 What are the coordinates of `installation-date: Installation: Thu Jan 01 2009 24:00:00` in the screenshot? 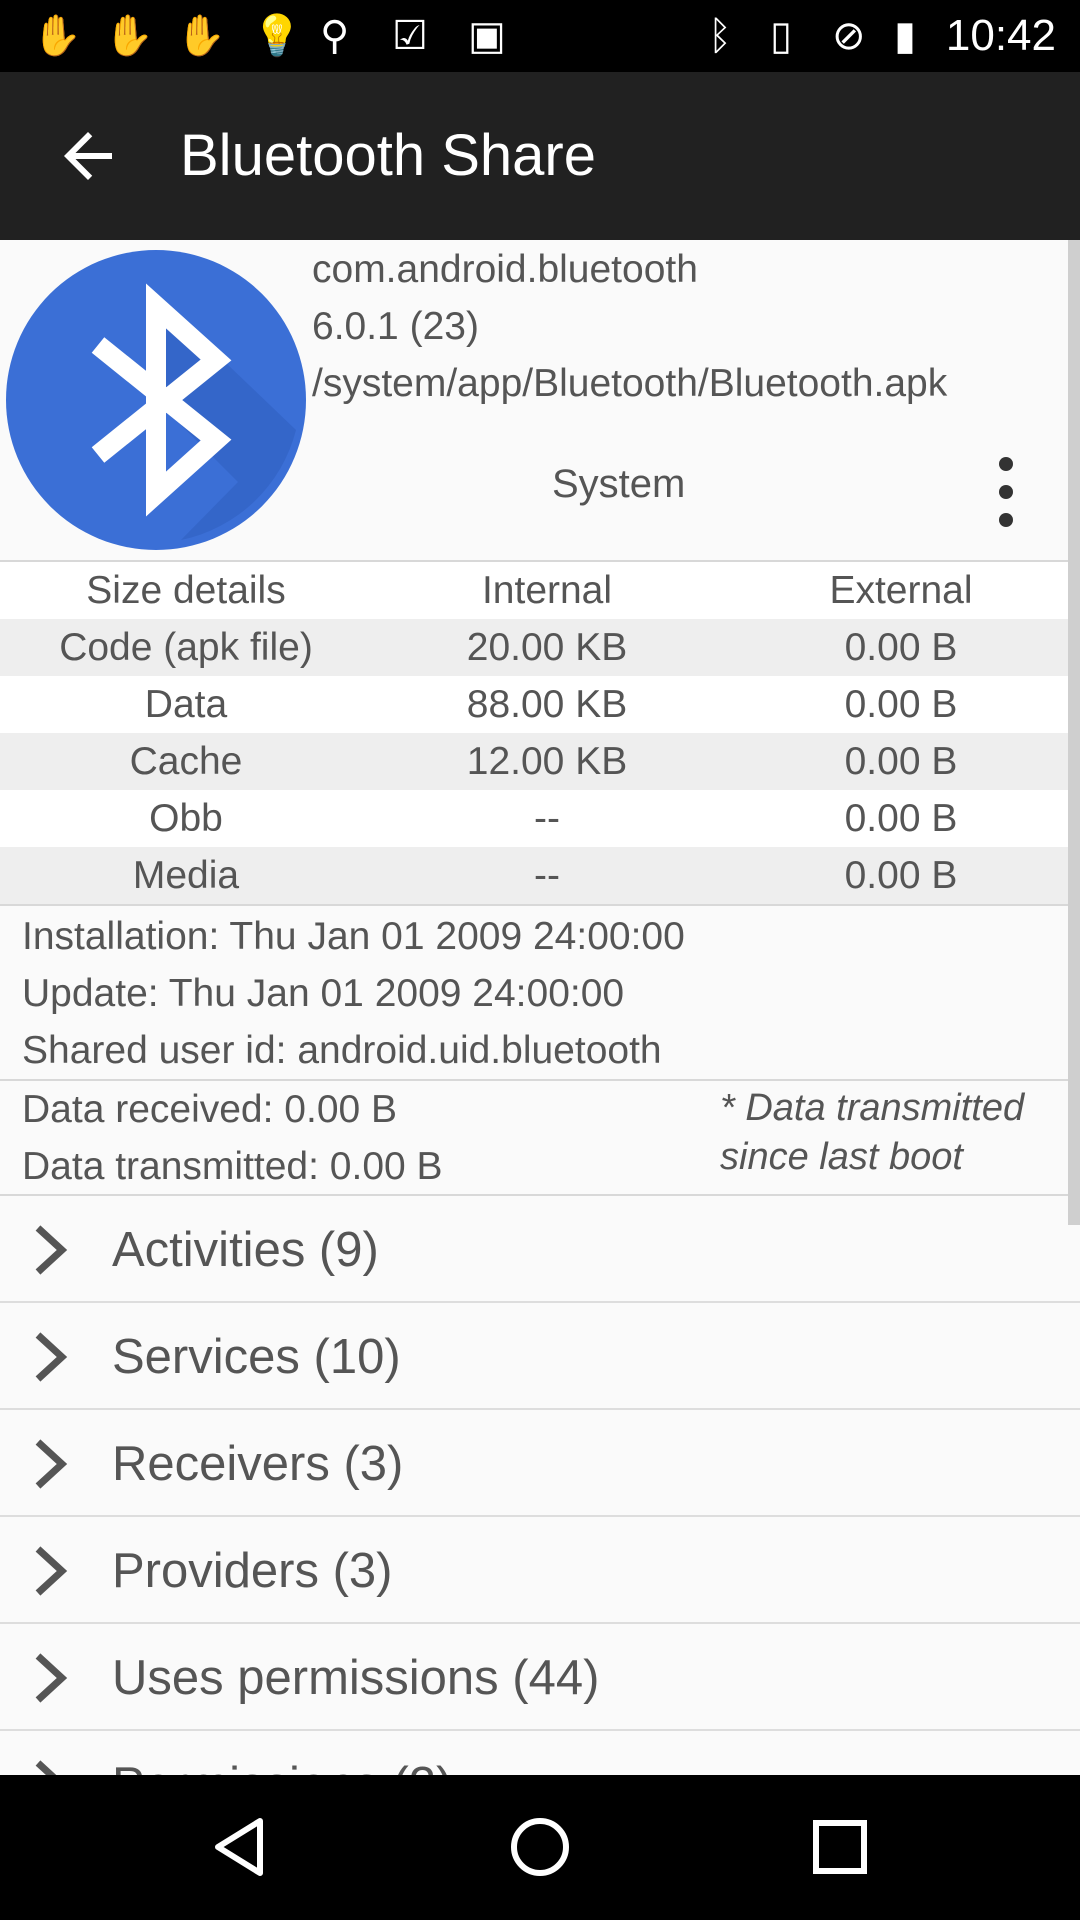 It's located at (353, 936).